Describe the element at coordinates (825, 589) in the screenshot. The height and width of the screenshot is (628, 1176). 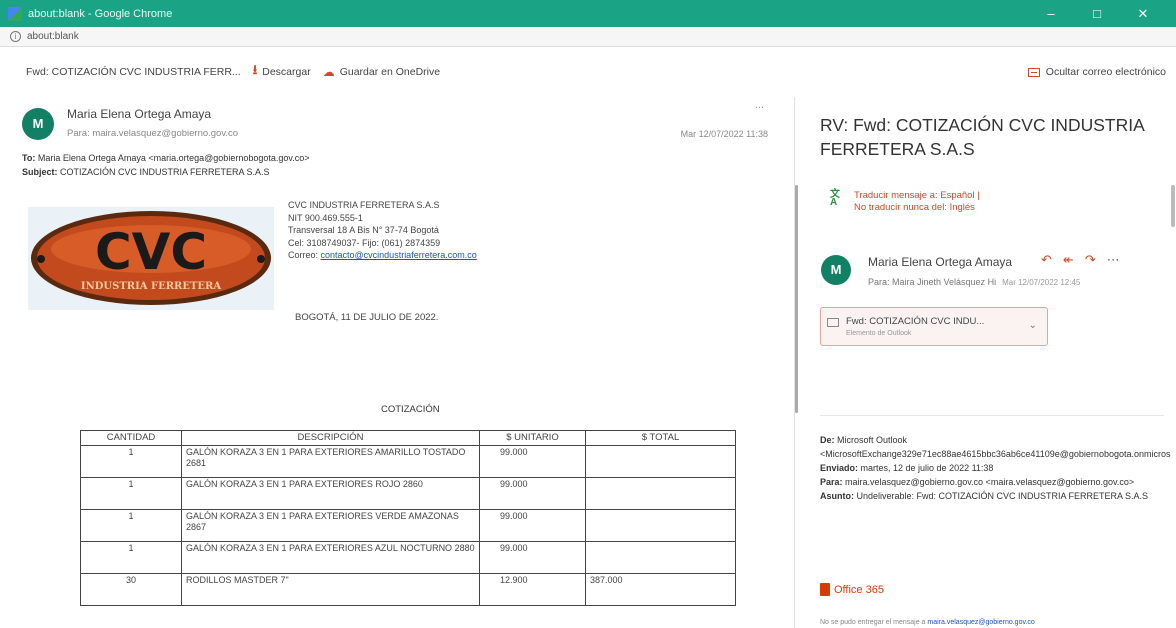
I see `office-icon` at that location.